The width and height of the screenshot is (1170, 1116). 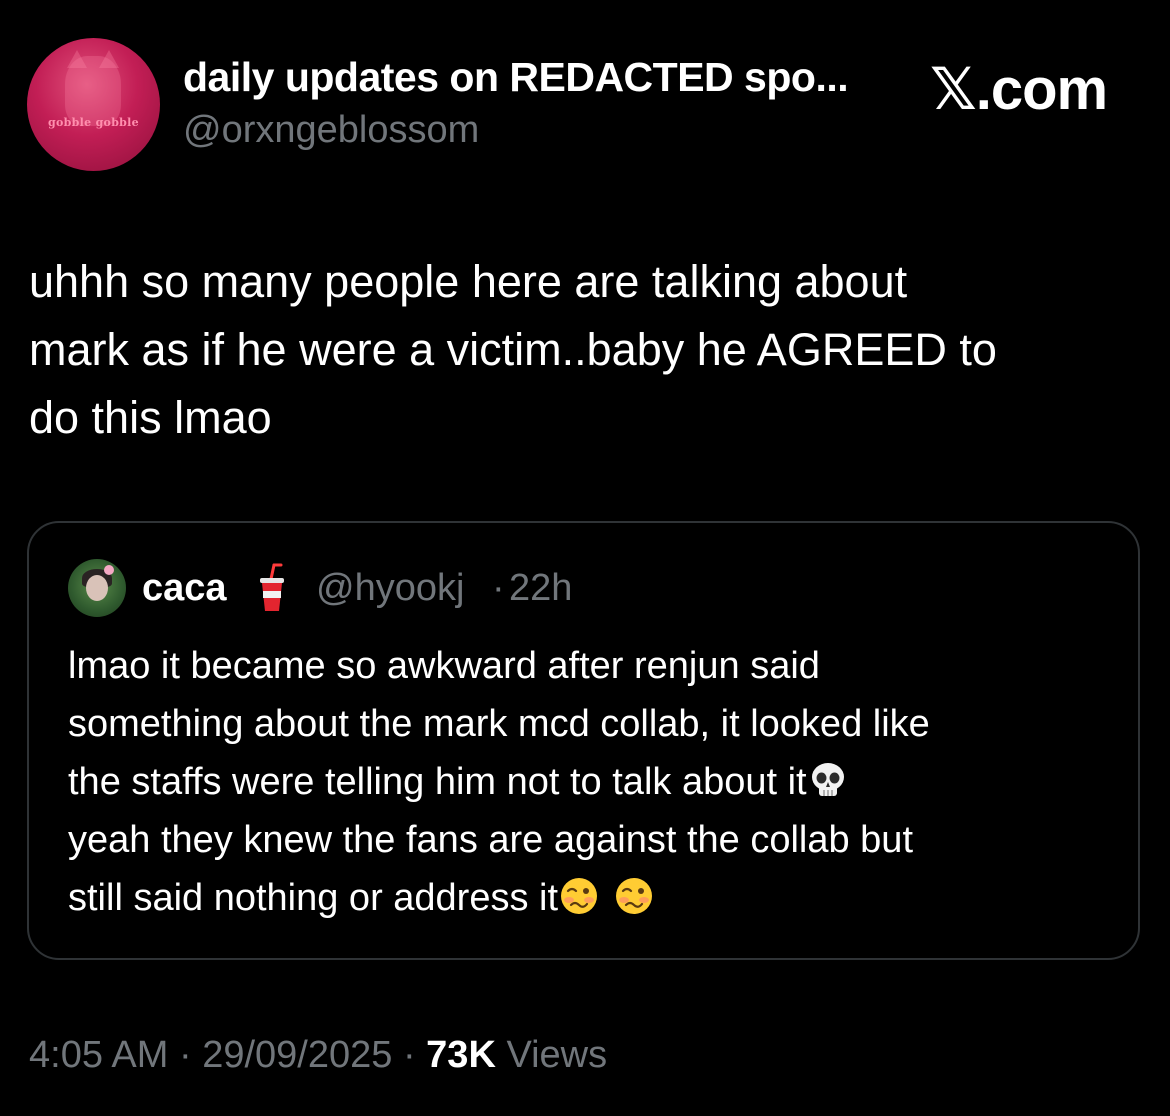 I want to click on author-handle: @orxngeblossom, so click(x=331, y=130).